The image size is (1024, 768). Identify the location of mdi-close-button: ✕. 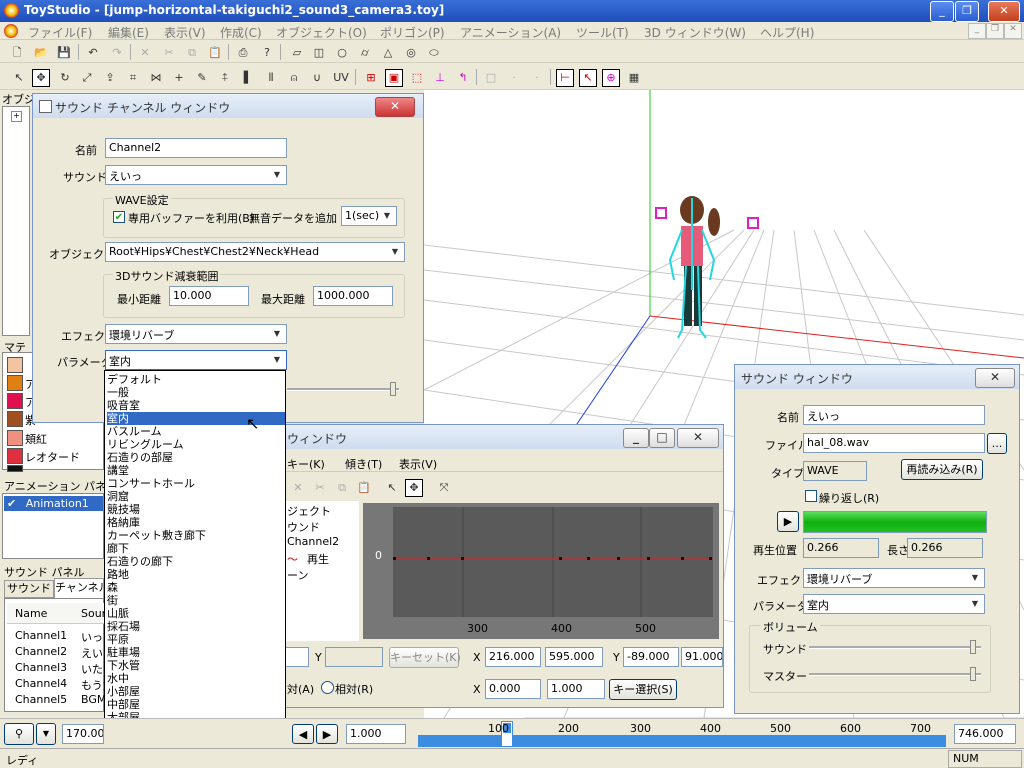
(1013, 31).